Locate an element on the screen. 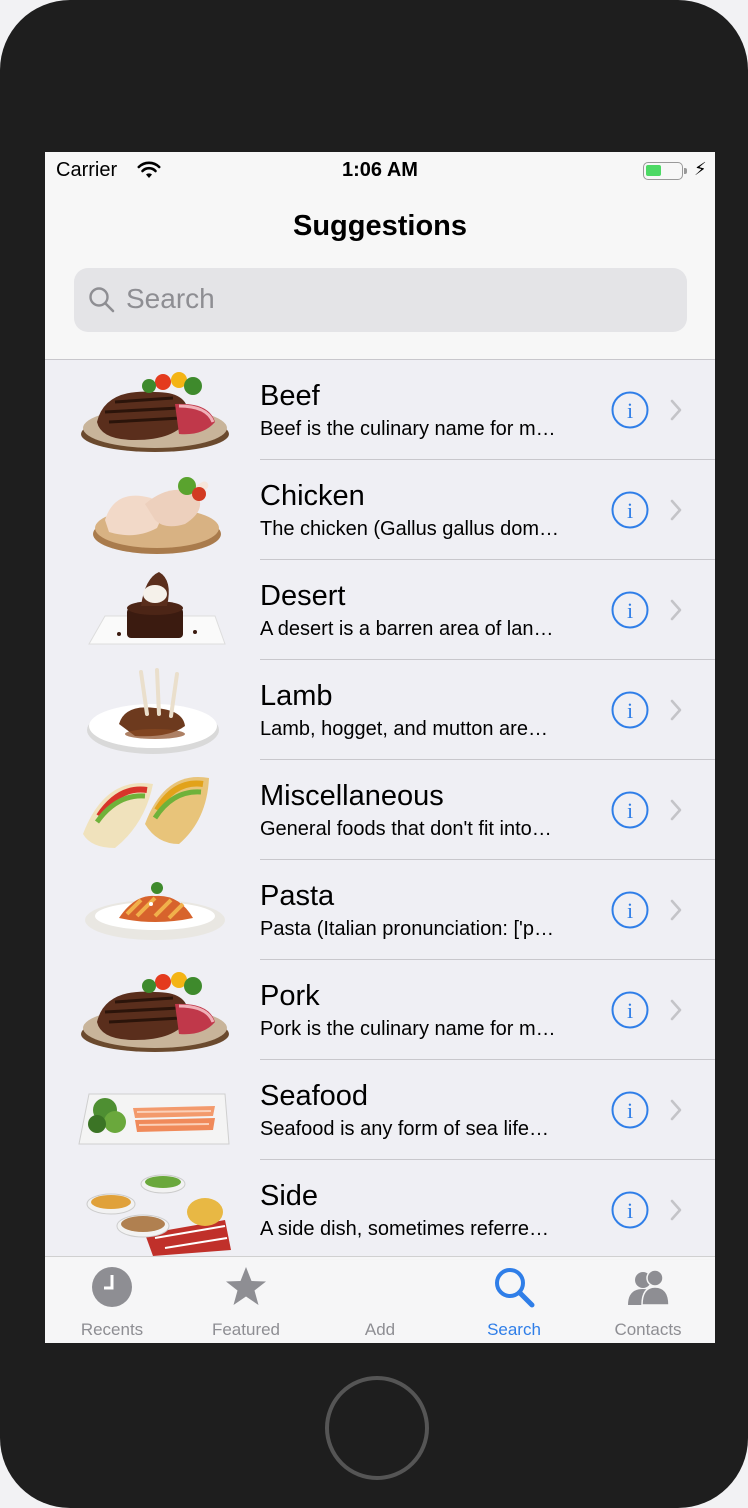 The height and width of the screenshot is (1508, 748). search-input: Search is located at coordinates (380, 300).